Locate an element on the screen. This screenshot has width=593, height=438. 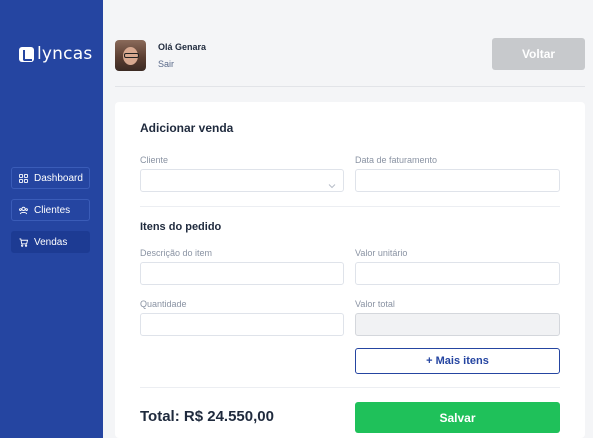
user-greeting: Olá Genara is located at coordinates (182, 46).